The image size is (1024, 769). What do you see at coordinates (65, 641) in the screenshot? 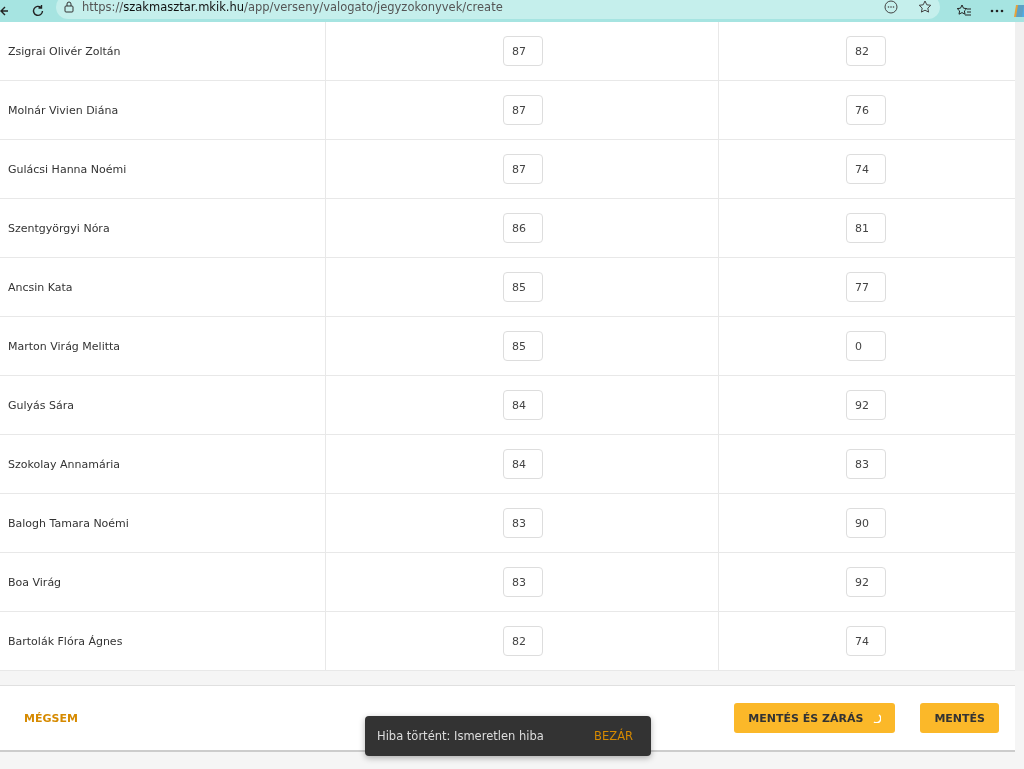
I see `student-name: Bartolák Flóra Ágnes` at bounding box center [65, 641].